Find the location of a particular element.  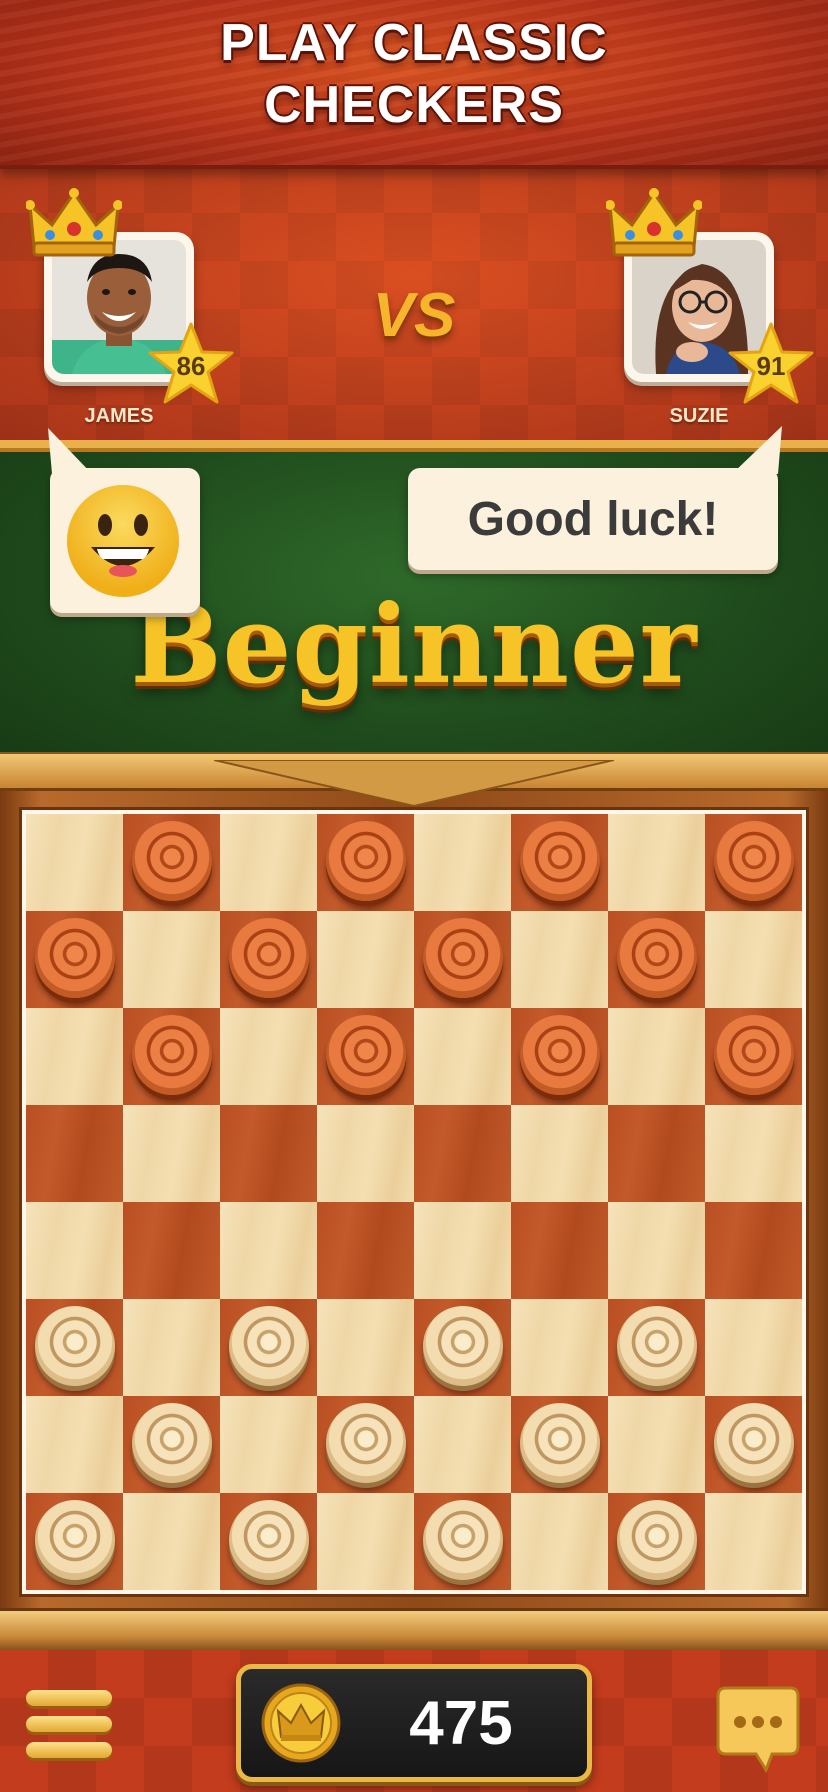

hamburger-menu-icon is located at coordinates (69, 1725).